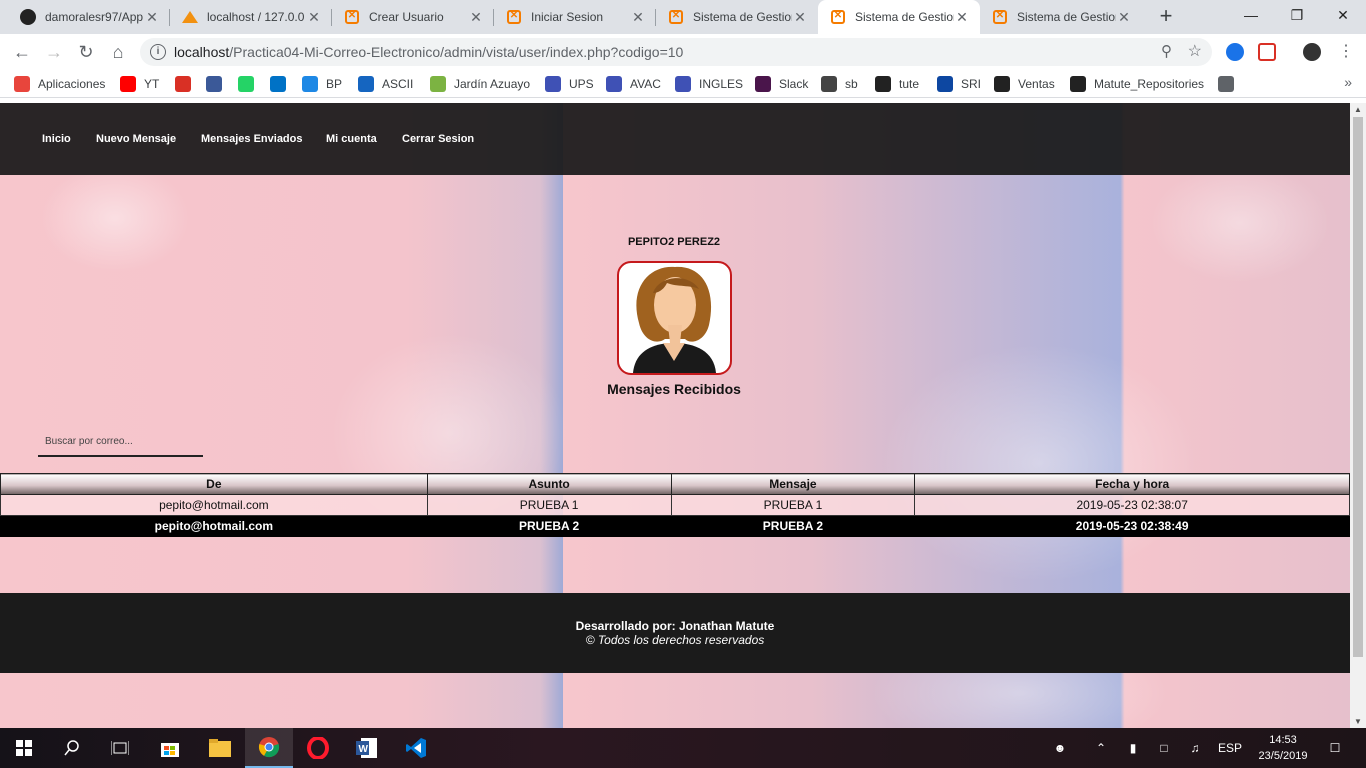 This screenshot has height=768, width=1366. What do you see at coordinates (1297, 15) in the screenshot?
I see `maximize-button: ❐` at bounding box center [1297, 15].